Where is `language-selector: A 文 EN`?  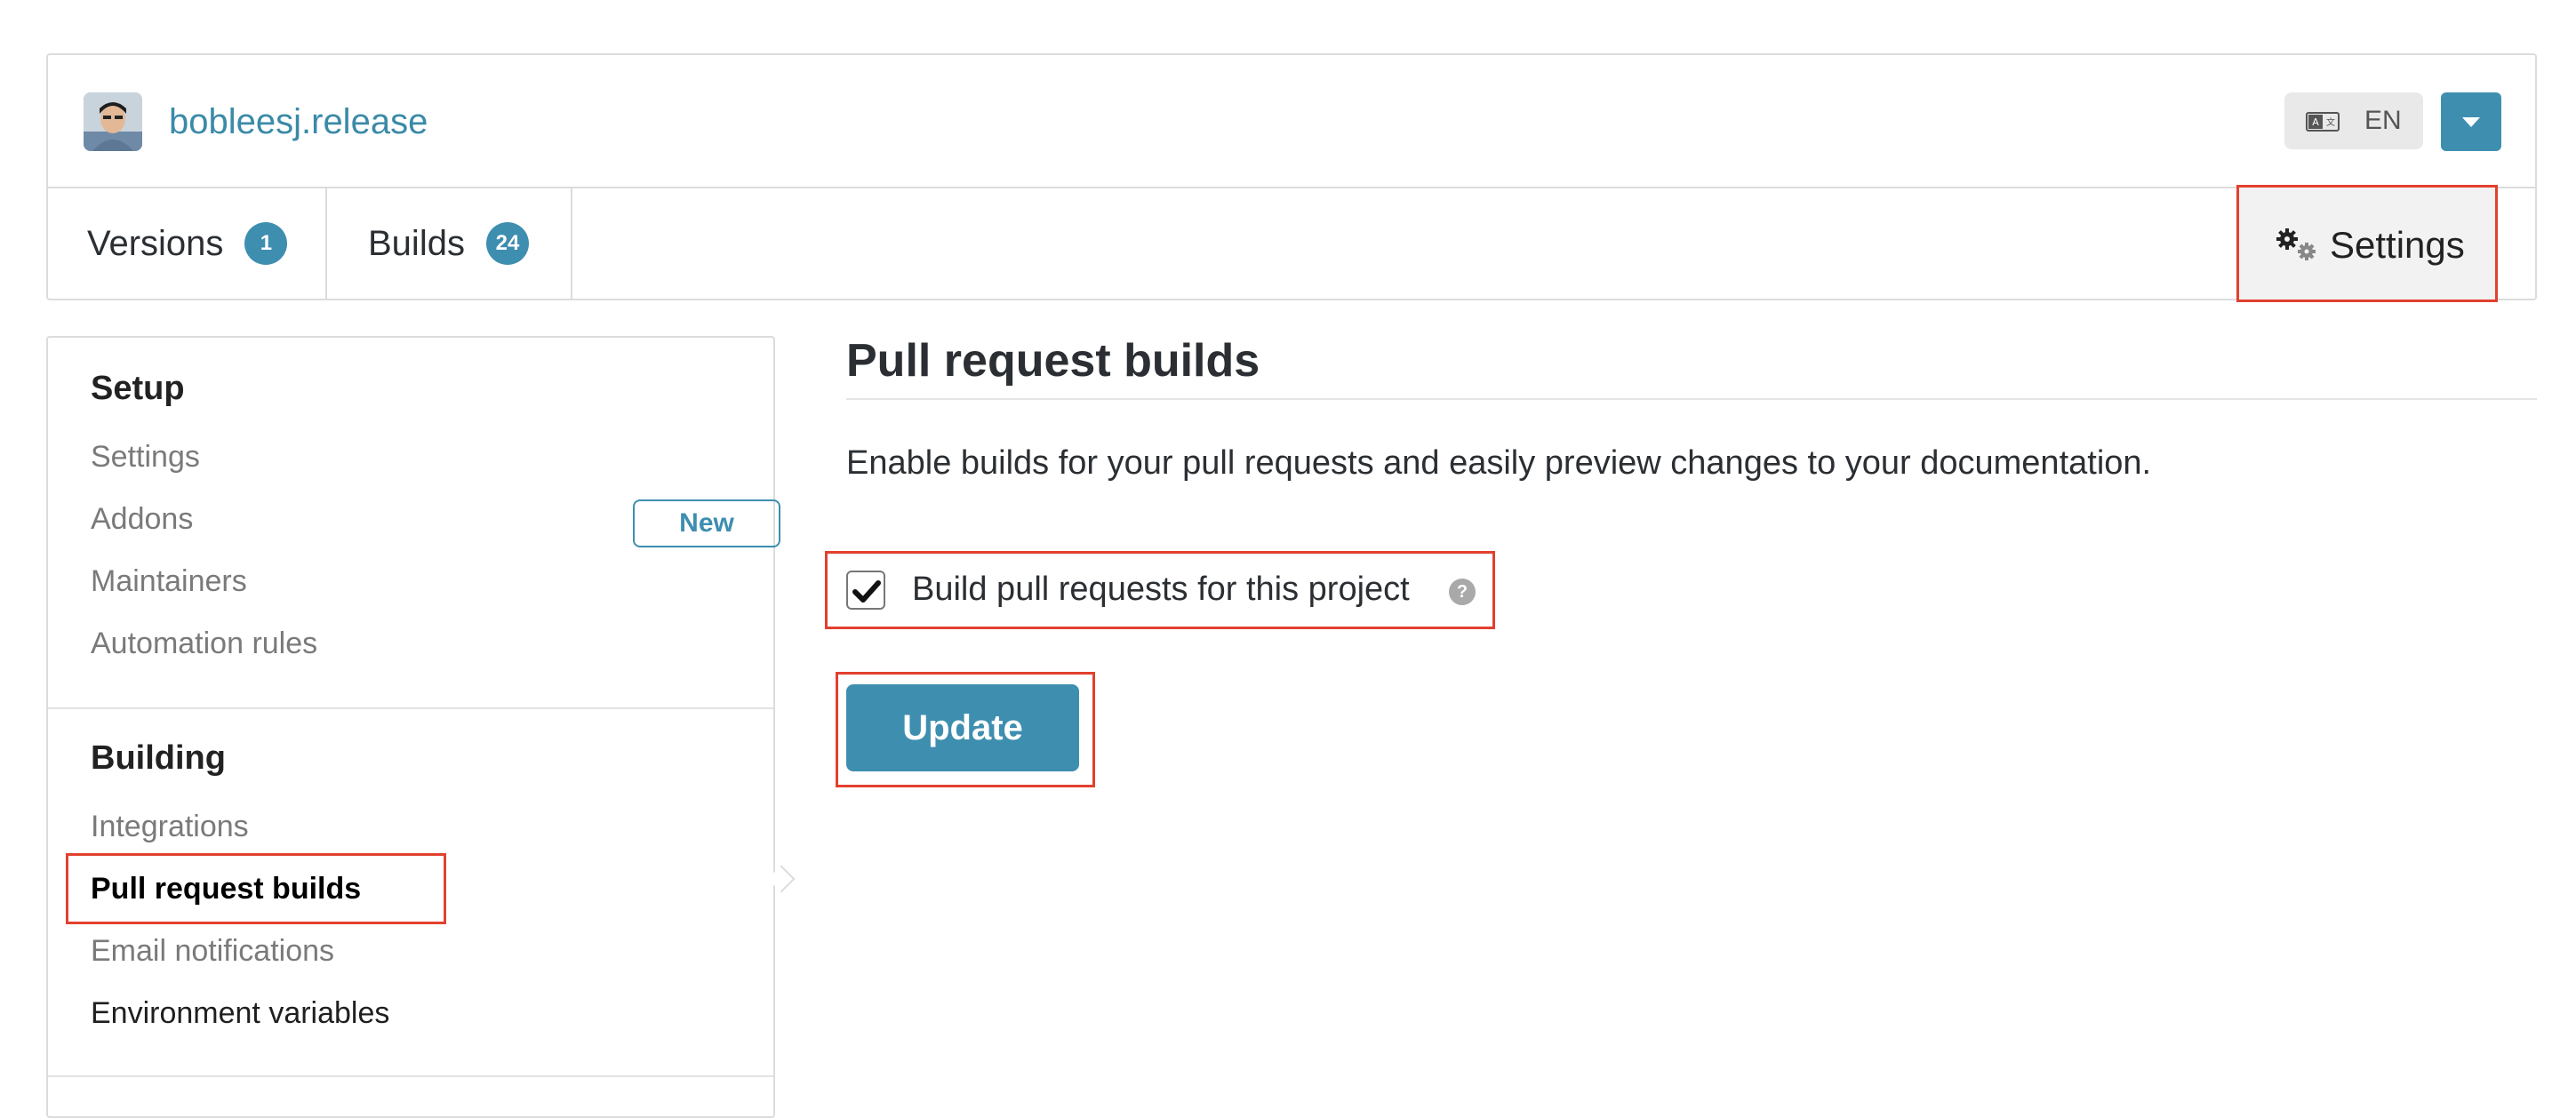
language-selector: A 文 EN is located at coordinates (2353, 120).